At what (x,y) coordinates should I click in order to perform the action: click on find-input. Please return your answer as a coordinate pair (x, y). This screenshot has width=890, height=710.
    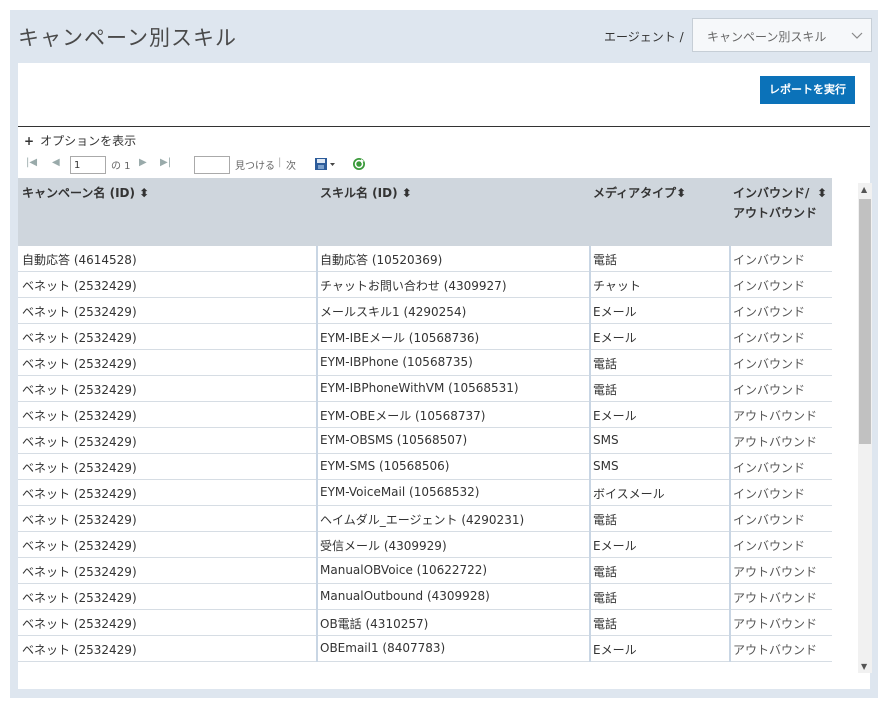
    Looking at the image, I should click on (212, 165).